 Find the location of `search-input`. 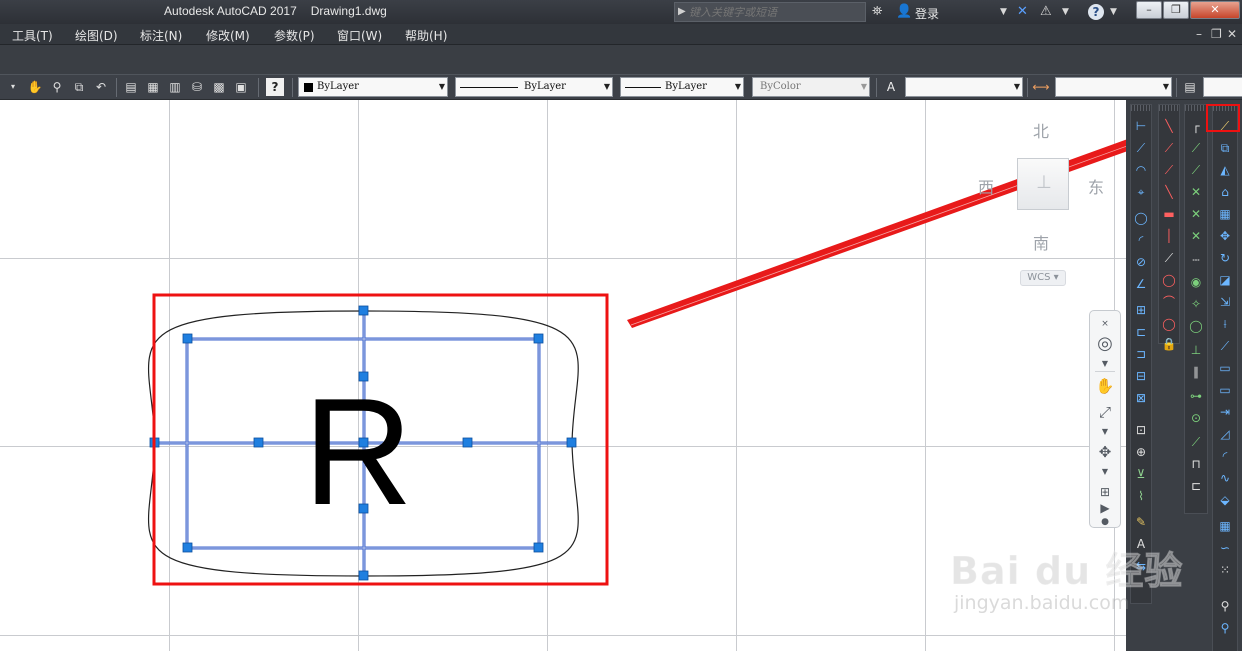

search-input is located at coordinates (775, 12).